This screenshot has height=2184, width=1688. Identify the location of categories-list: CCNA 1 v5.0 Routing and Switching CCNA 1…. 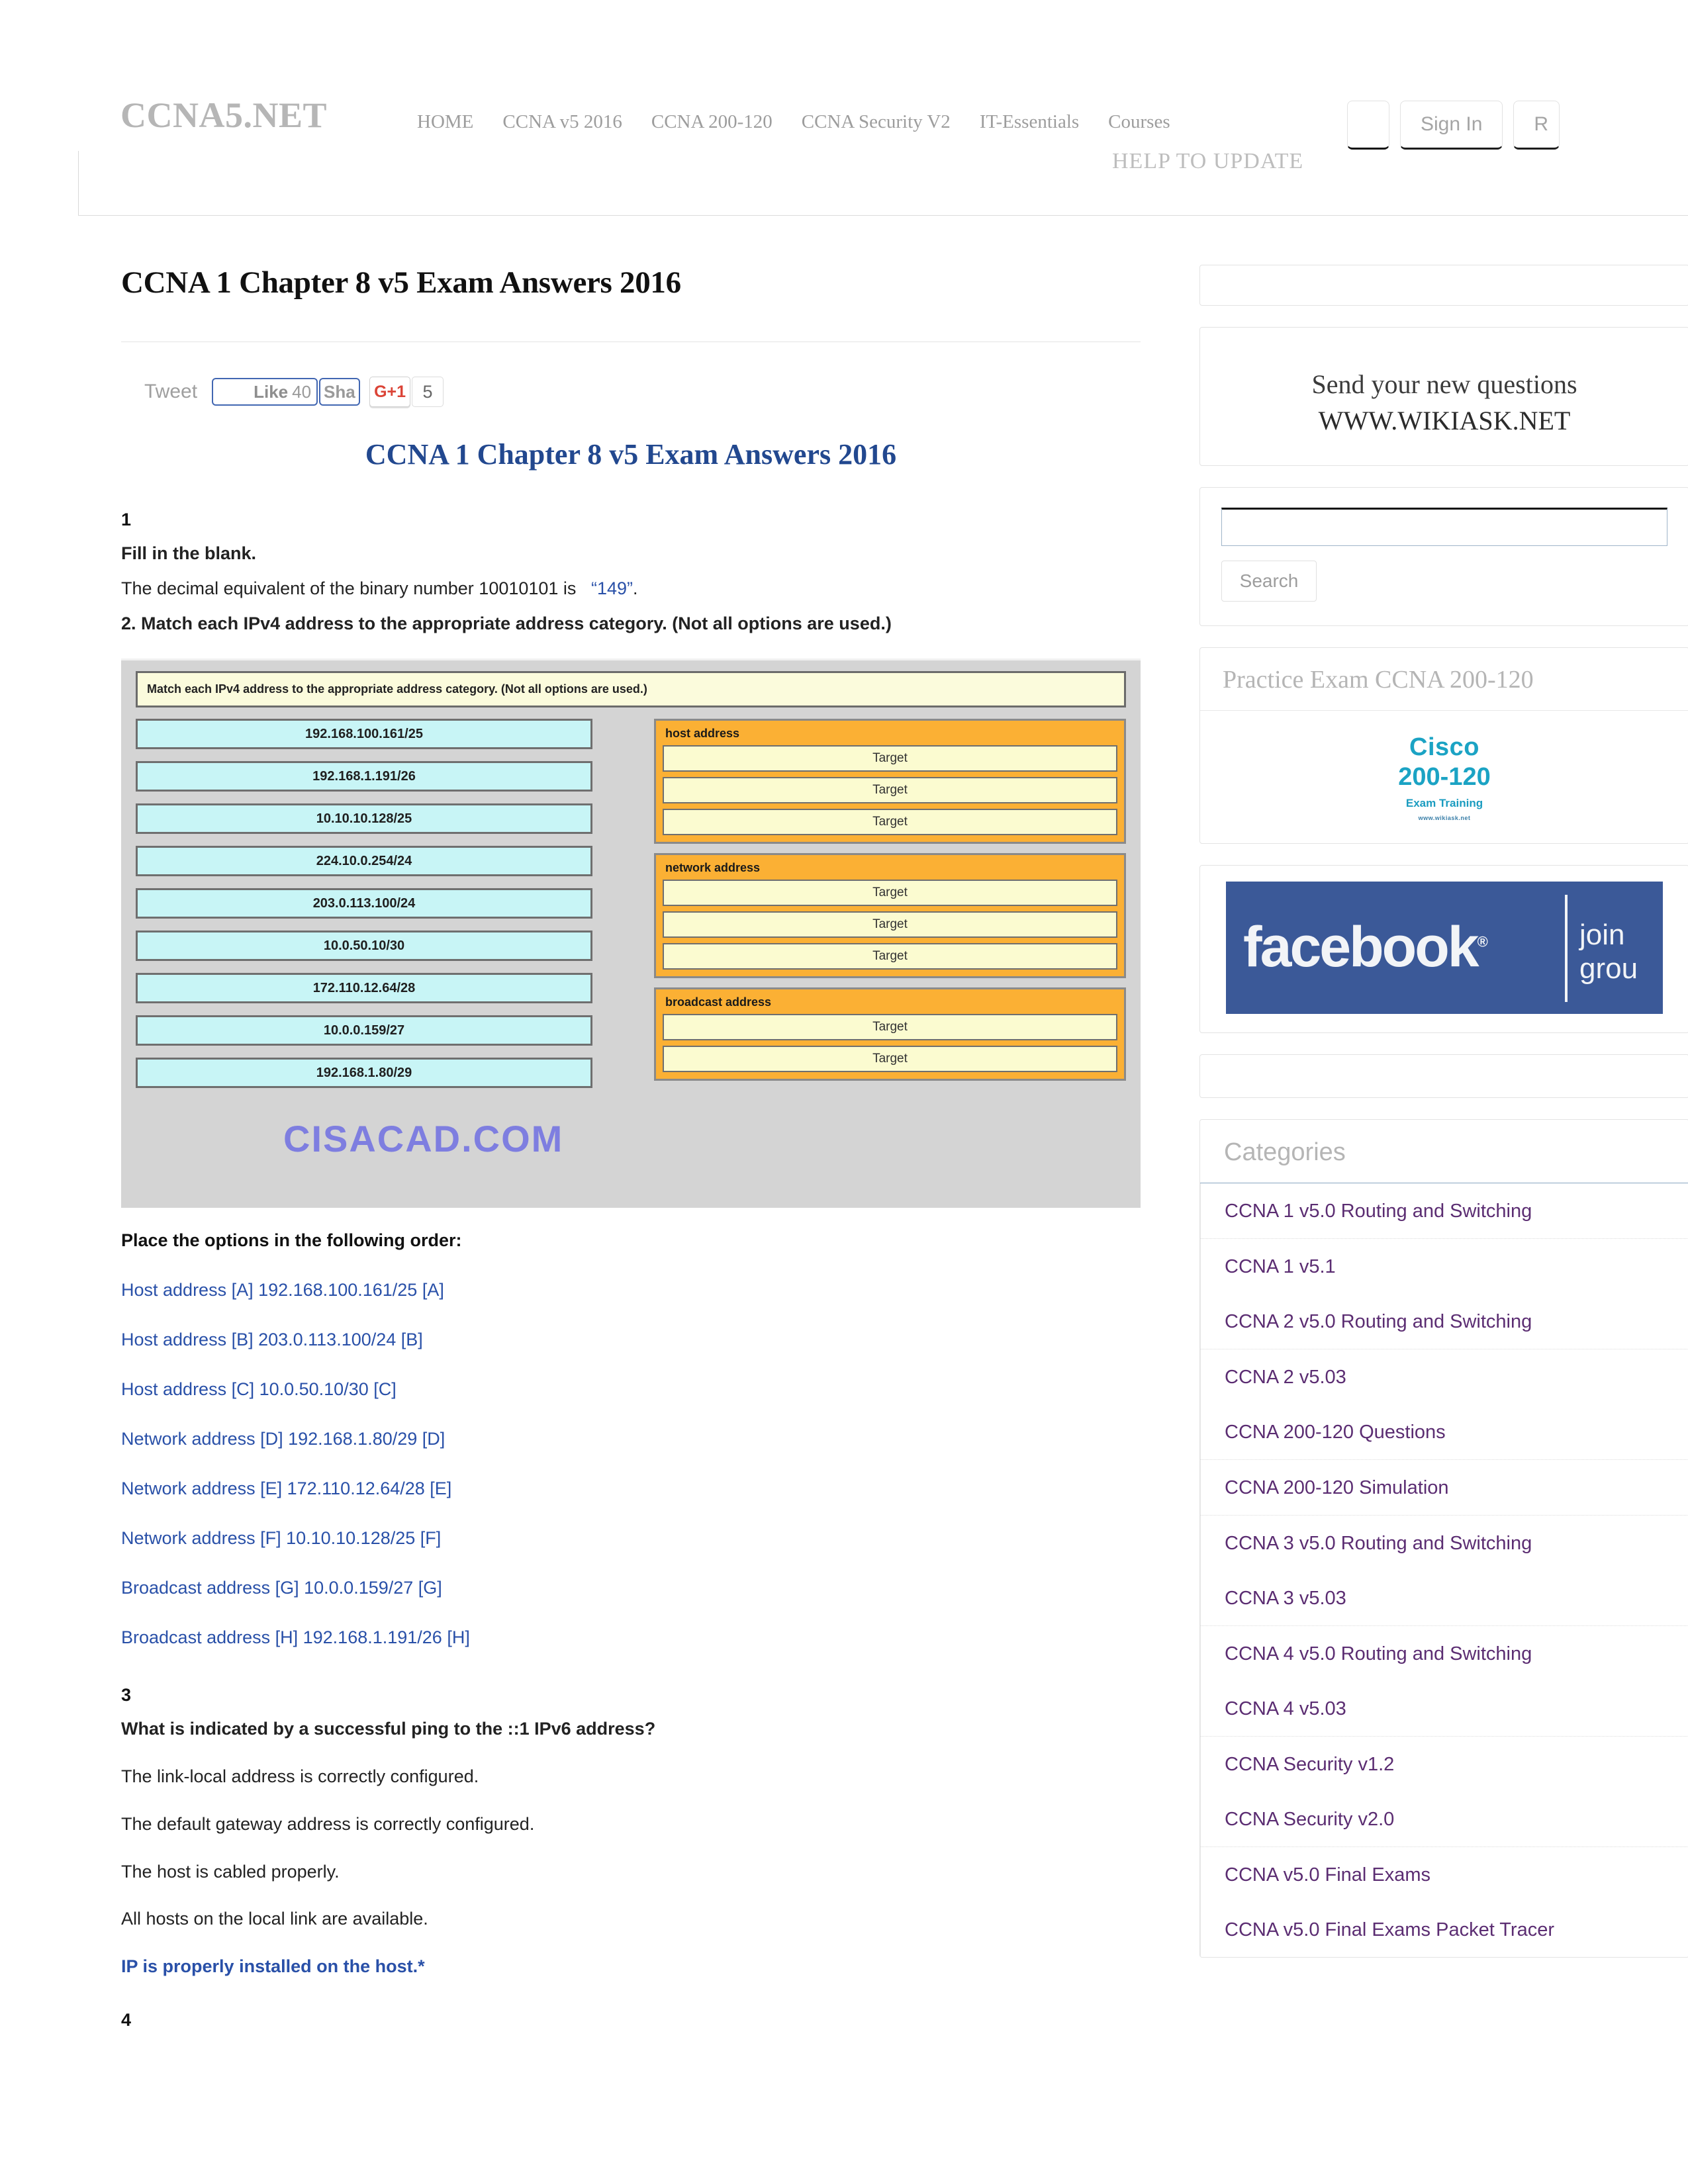
(1444, 1570).